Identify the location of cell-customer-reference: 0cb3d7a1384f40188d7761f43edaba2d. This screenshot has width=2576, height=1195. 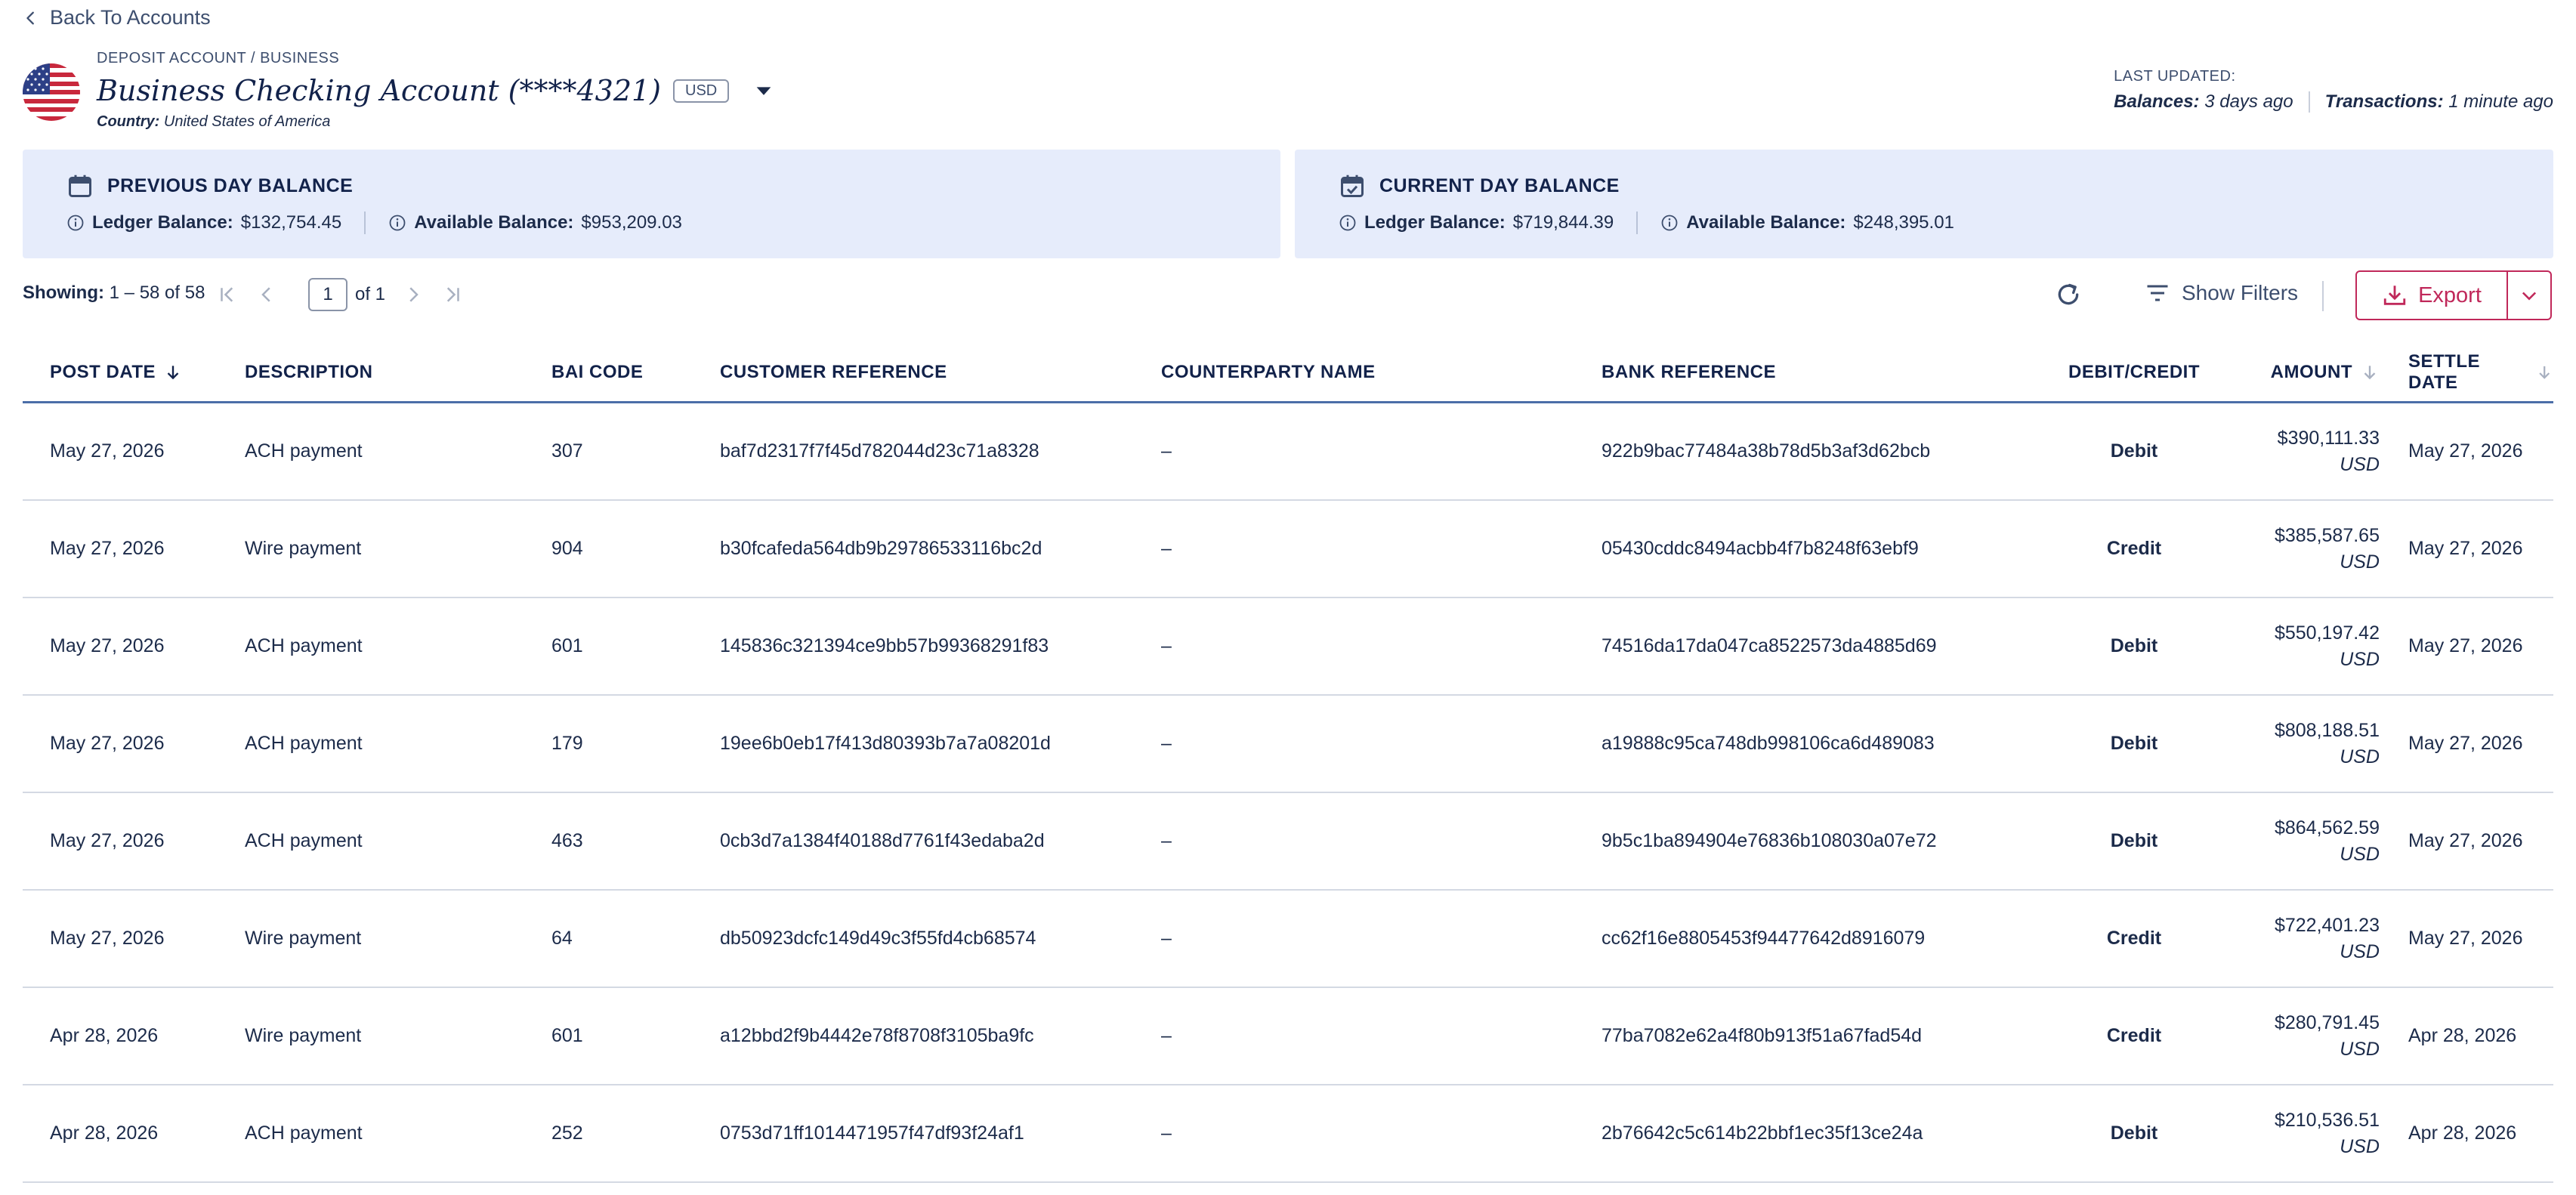
(882, 840).